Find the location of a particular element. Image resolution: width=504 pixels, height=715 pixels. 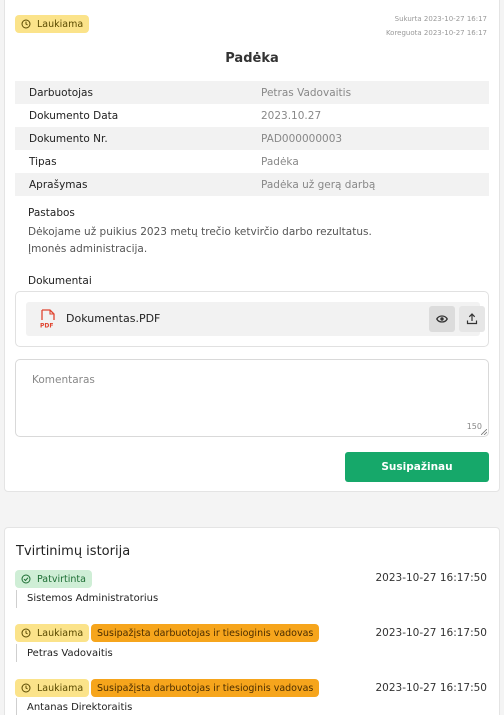

document-name: Dokumentas.PDF is located at coordinates (113, 318).